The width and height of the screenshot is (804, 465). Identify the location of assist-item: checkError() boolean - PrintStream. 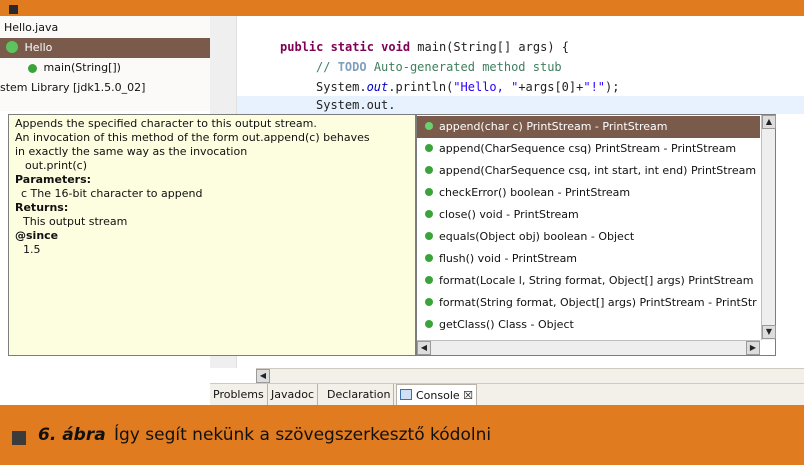
(588, 193).